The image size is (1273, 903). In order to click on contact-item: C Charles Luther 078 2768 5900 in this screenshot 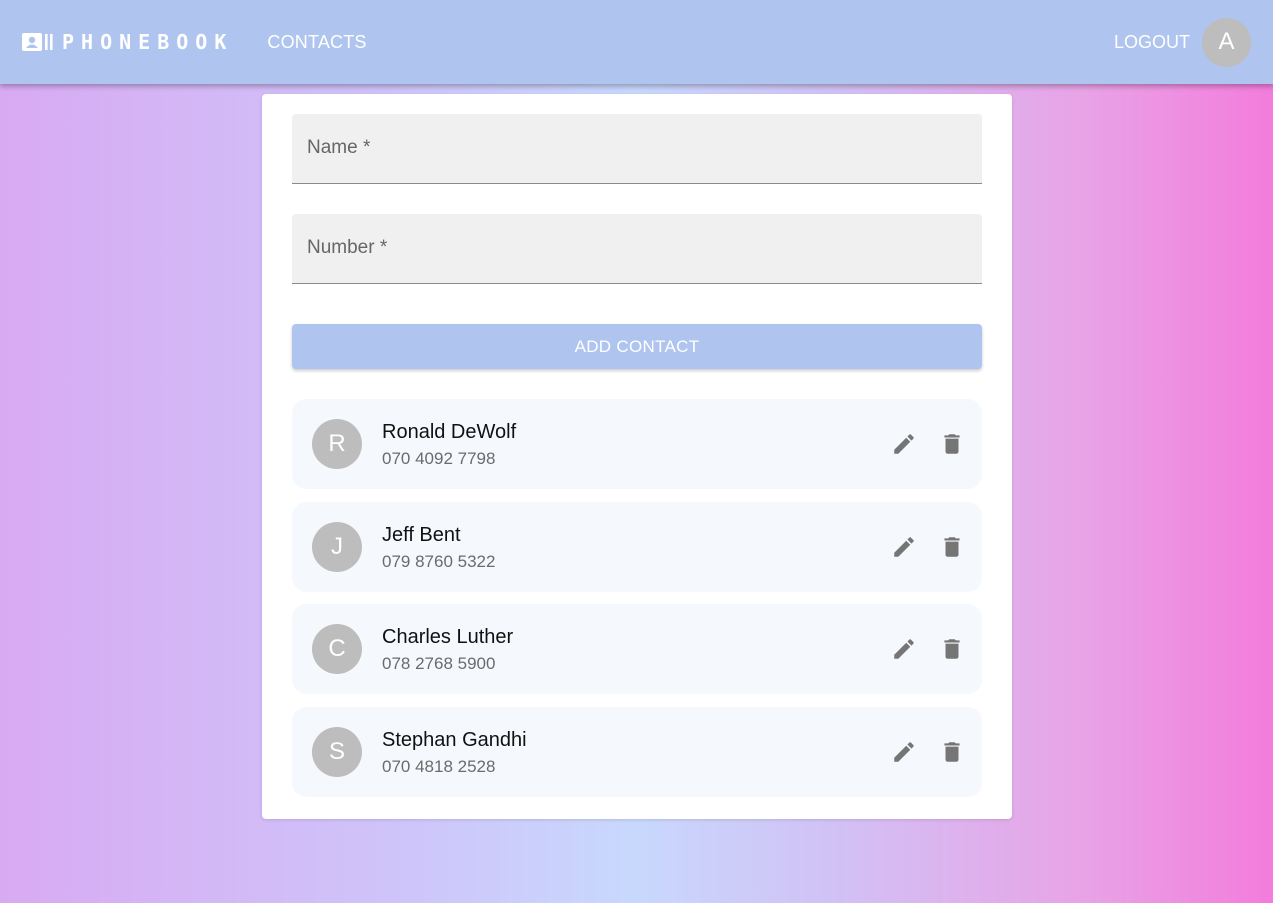, I will do `click(637, 649)`.